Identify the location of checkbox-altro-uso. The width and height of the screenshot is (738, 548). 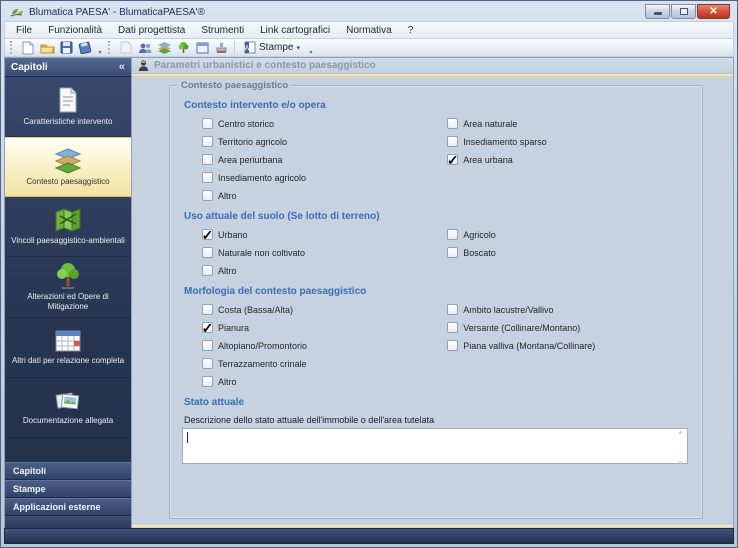
(207, 270).